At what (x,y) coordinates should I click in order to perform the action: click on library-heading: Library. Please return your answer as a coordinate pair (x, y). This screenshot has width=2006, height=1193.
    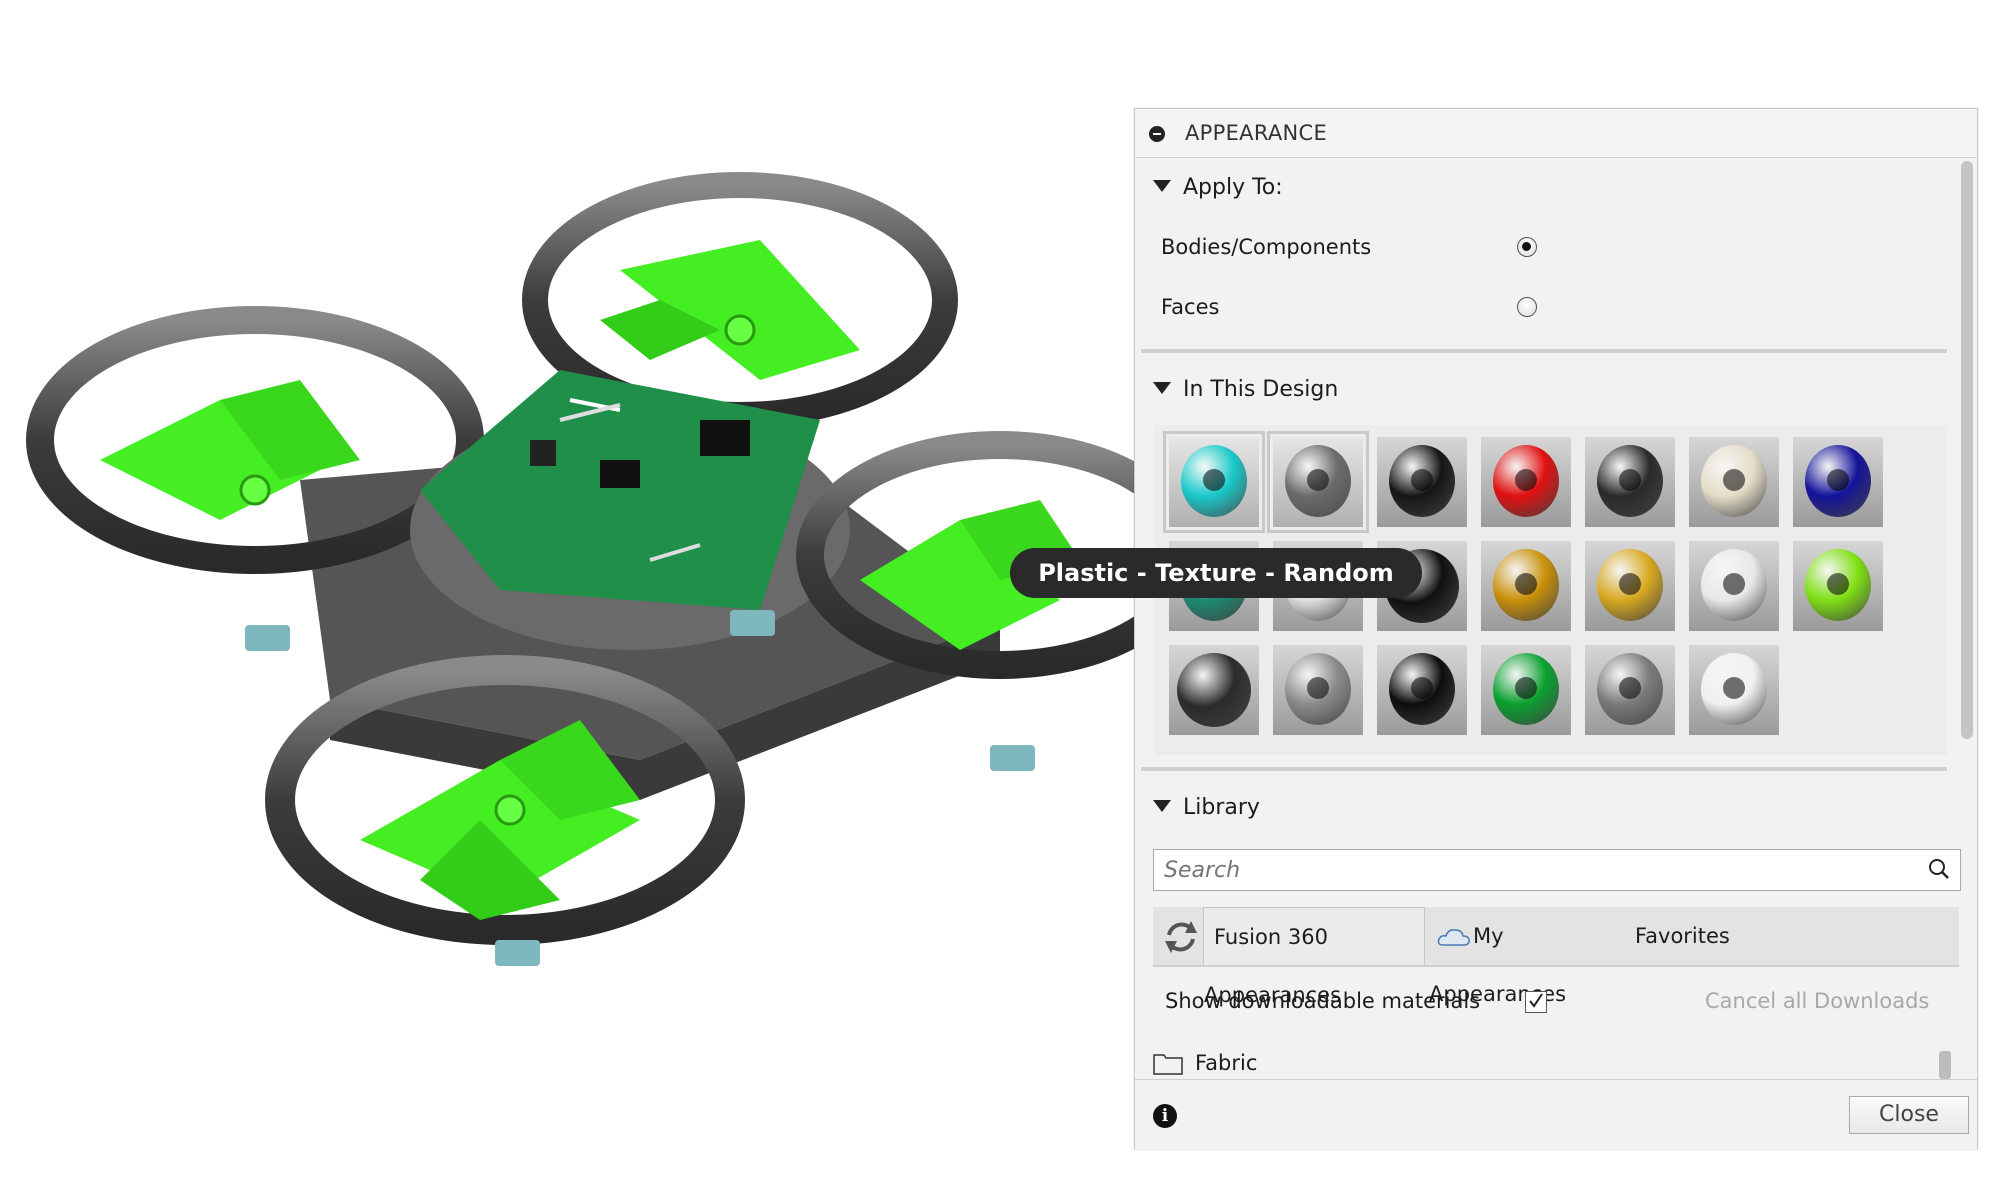
    Looking at the image, I should click on (1206, 807).